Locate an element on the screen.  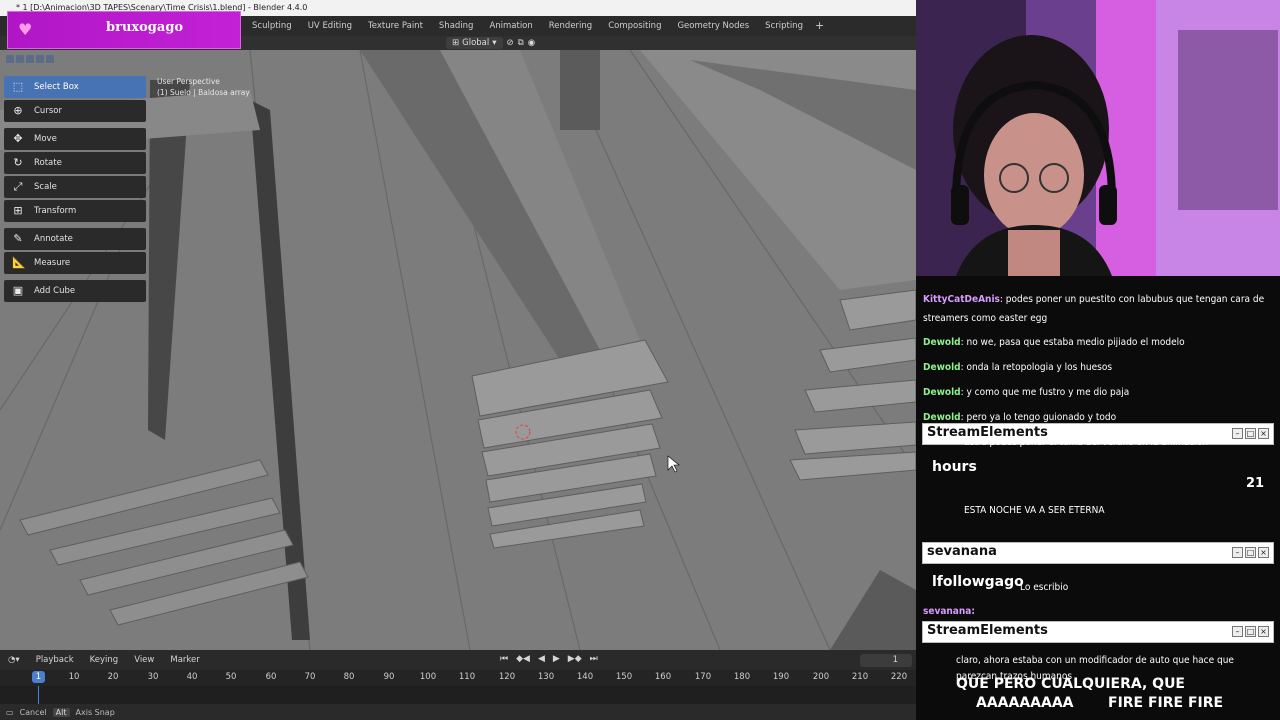
object-info-label: (1) Suelo | Baldosa array is located at coordinates (203, 92).